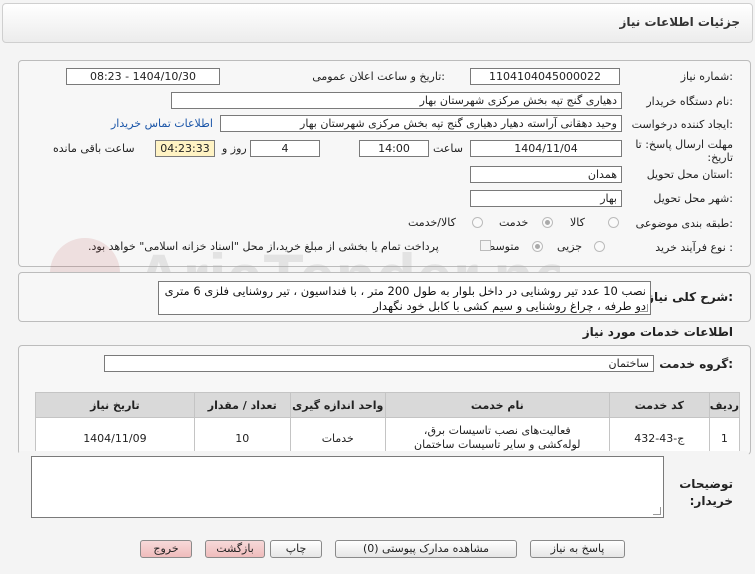  I want to click on need-number-field: 1104104045000022, so click(545, 76).